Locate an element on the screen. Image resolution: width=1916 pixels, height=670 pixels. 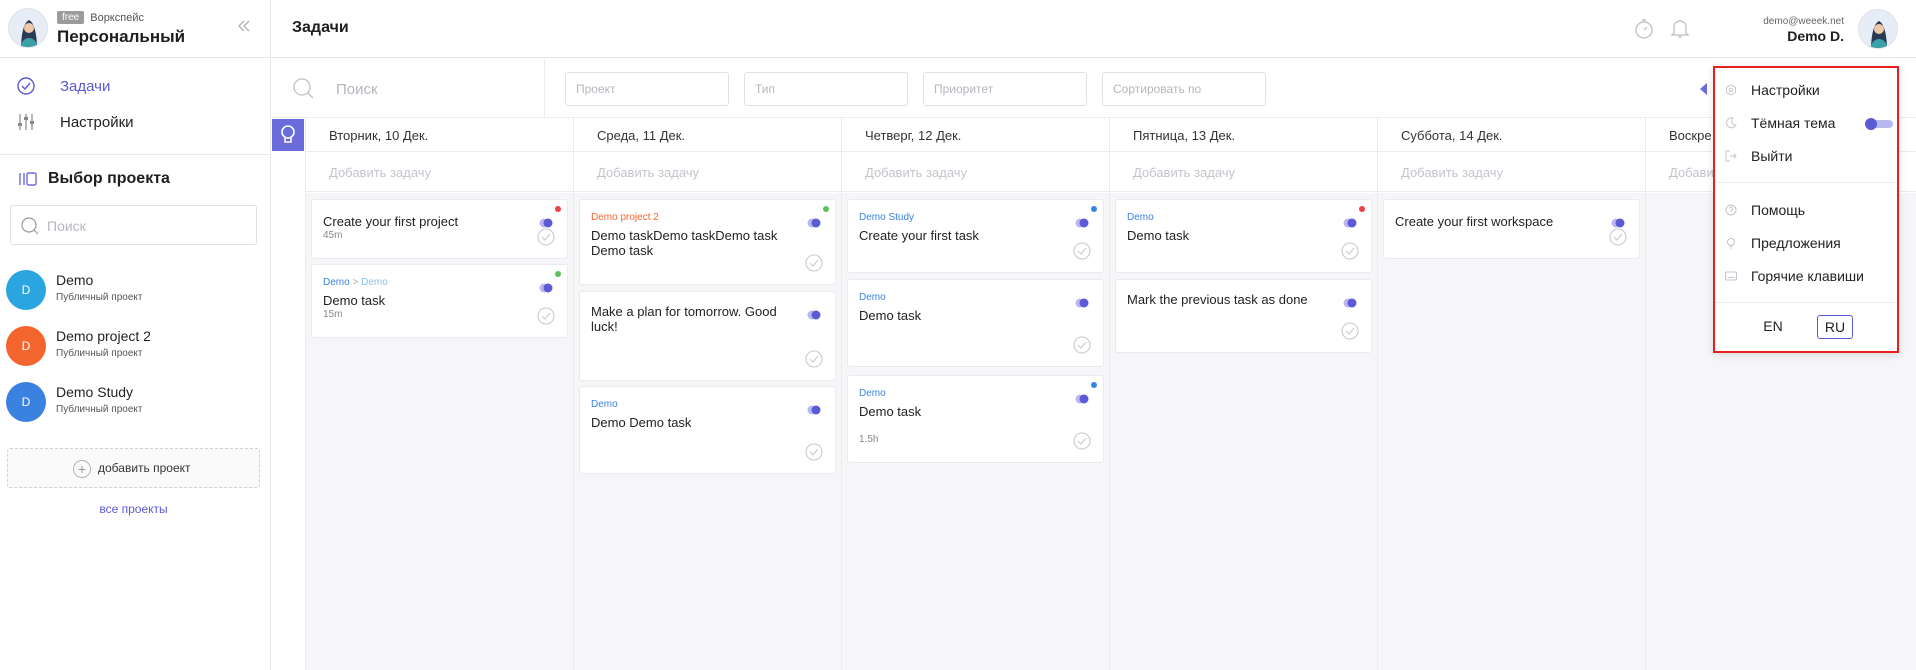
menu-item-settings: Настройки is located at coordinates (1809, 91).